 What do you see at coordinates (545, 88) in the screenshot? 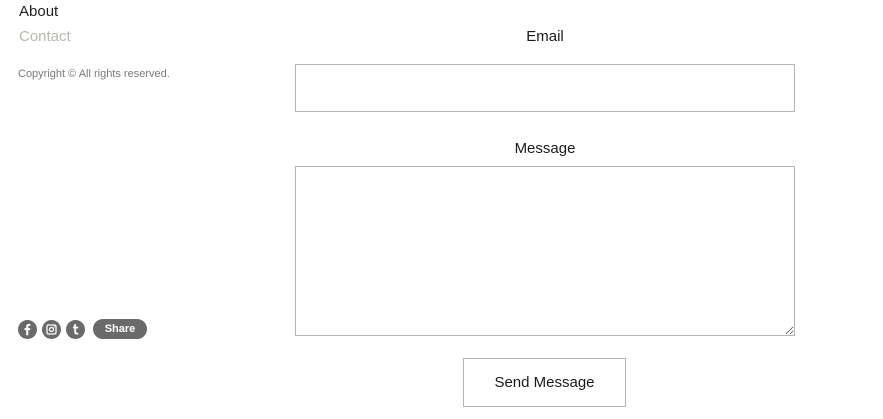
I see `email-field` at bounding box center [545, 88].